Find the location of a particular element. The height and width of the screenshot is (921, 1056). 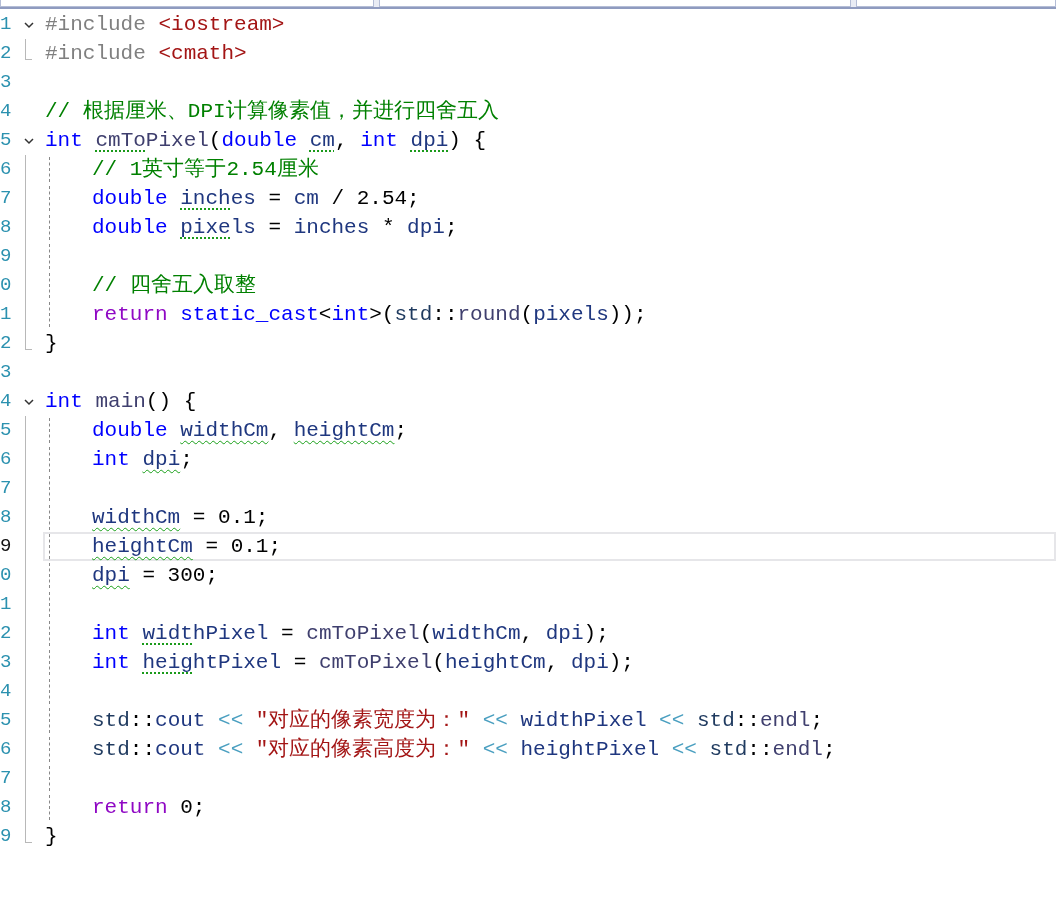

code-line: std::cout << "对应的像素宽度为：" << widthPixel << std::endl; is located at coordinates (457, 720).